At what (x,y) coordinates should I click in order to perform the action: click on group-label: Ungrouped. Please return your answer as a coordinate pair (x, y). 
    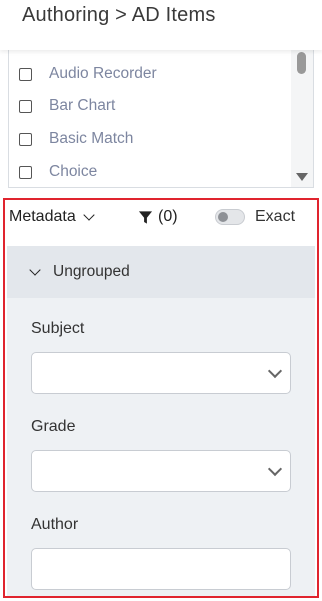
    Looking at the image, I should click on (91, 271).